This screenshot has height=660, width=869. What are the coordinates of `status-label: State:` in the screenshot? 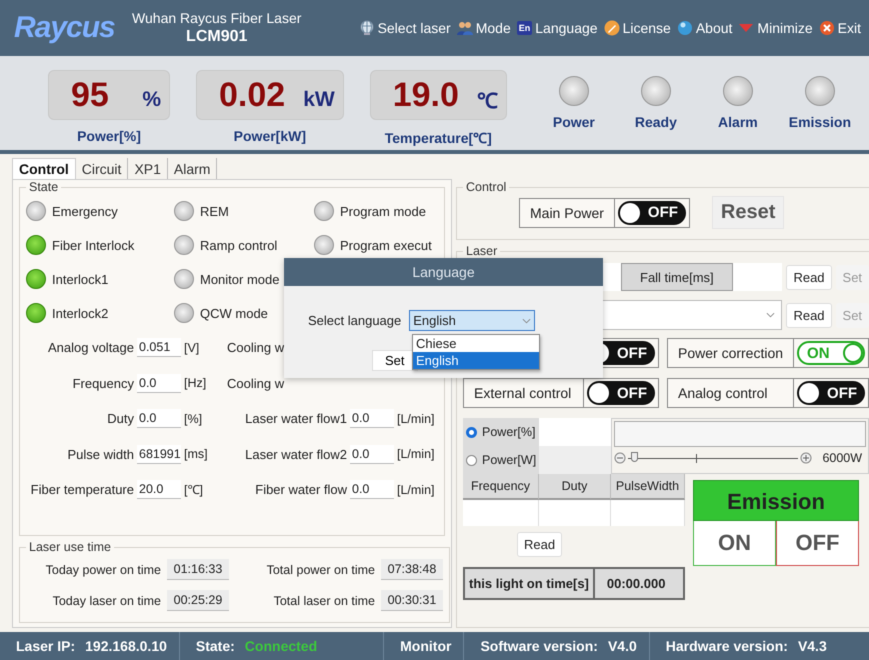 It's located at (215, 646).